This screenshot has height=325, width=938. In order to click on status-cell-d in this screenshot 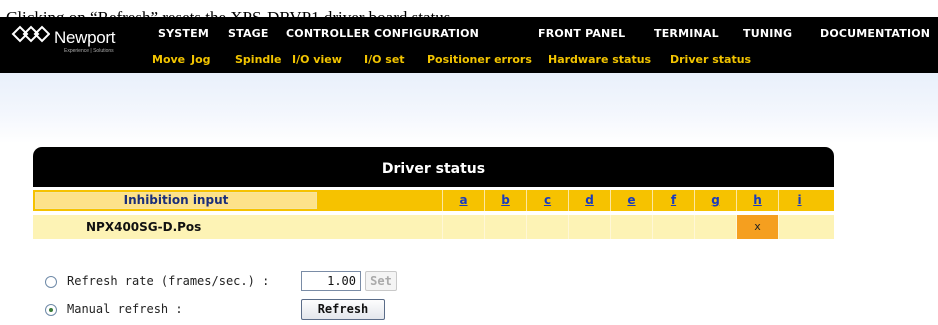, I will do `click(589, 227)`.